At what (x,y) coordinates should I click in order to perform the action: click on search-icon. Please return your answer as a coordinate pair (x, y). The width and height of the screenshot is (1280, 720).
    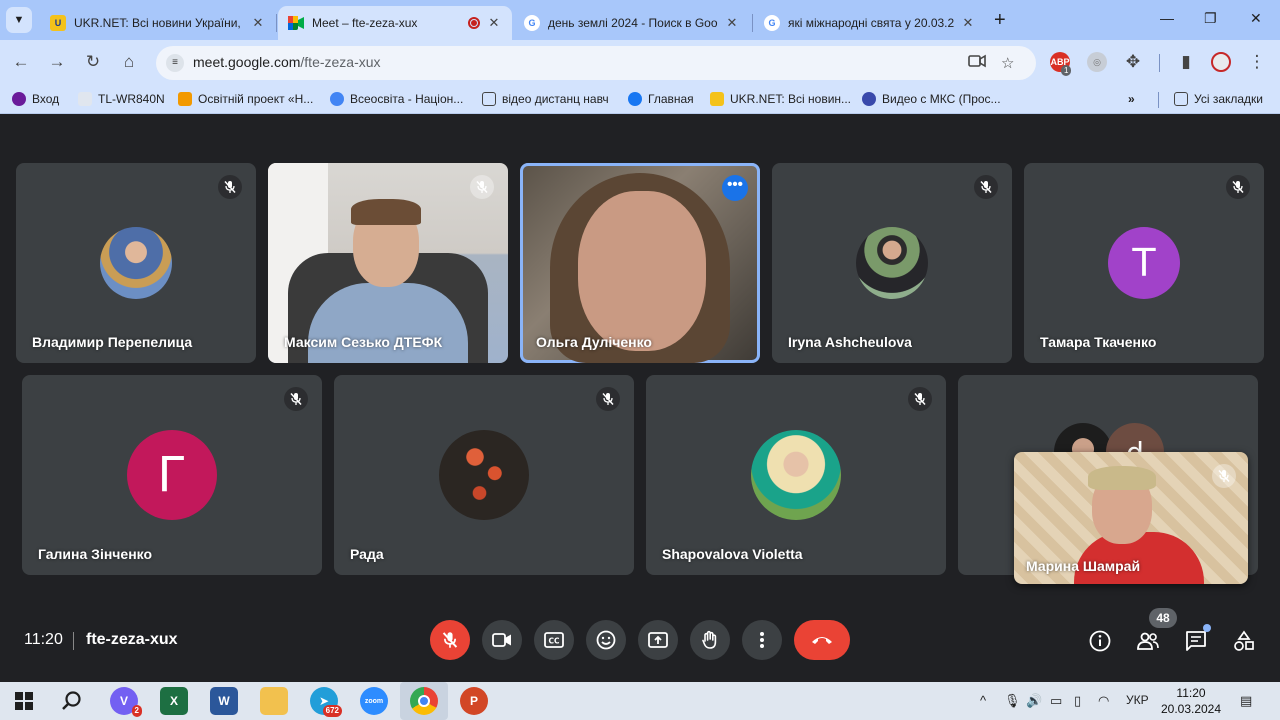
    Looking at the image, I should click on (72, 701).